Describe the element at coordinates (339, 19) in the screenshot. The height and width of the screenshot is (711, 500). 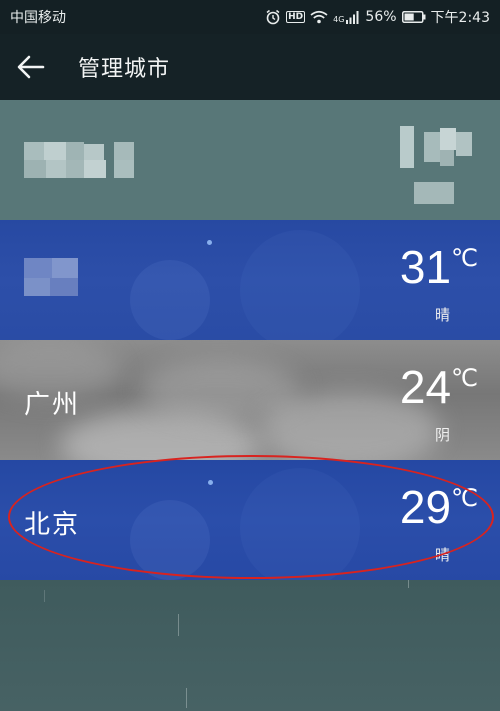
I see `network-type-label: 4G` at that location.